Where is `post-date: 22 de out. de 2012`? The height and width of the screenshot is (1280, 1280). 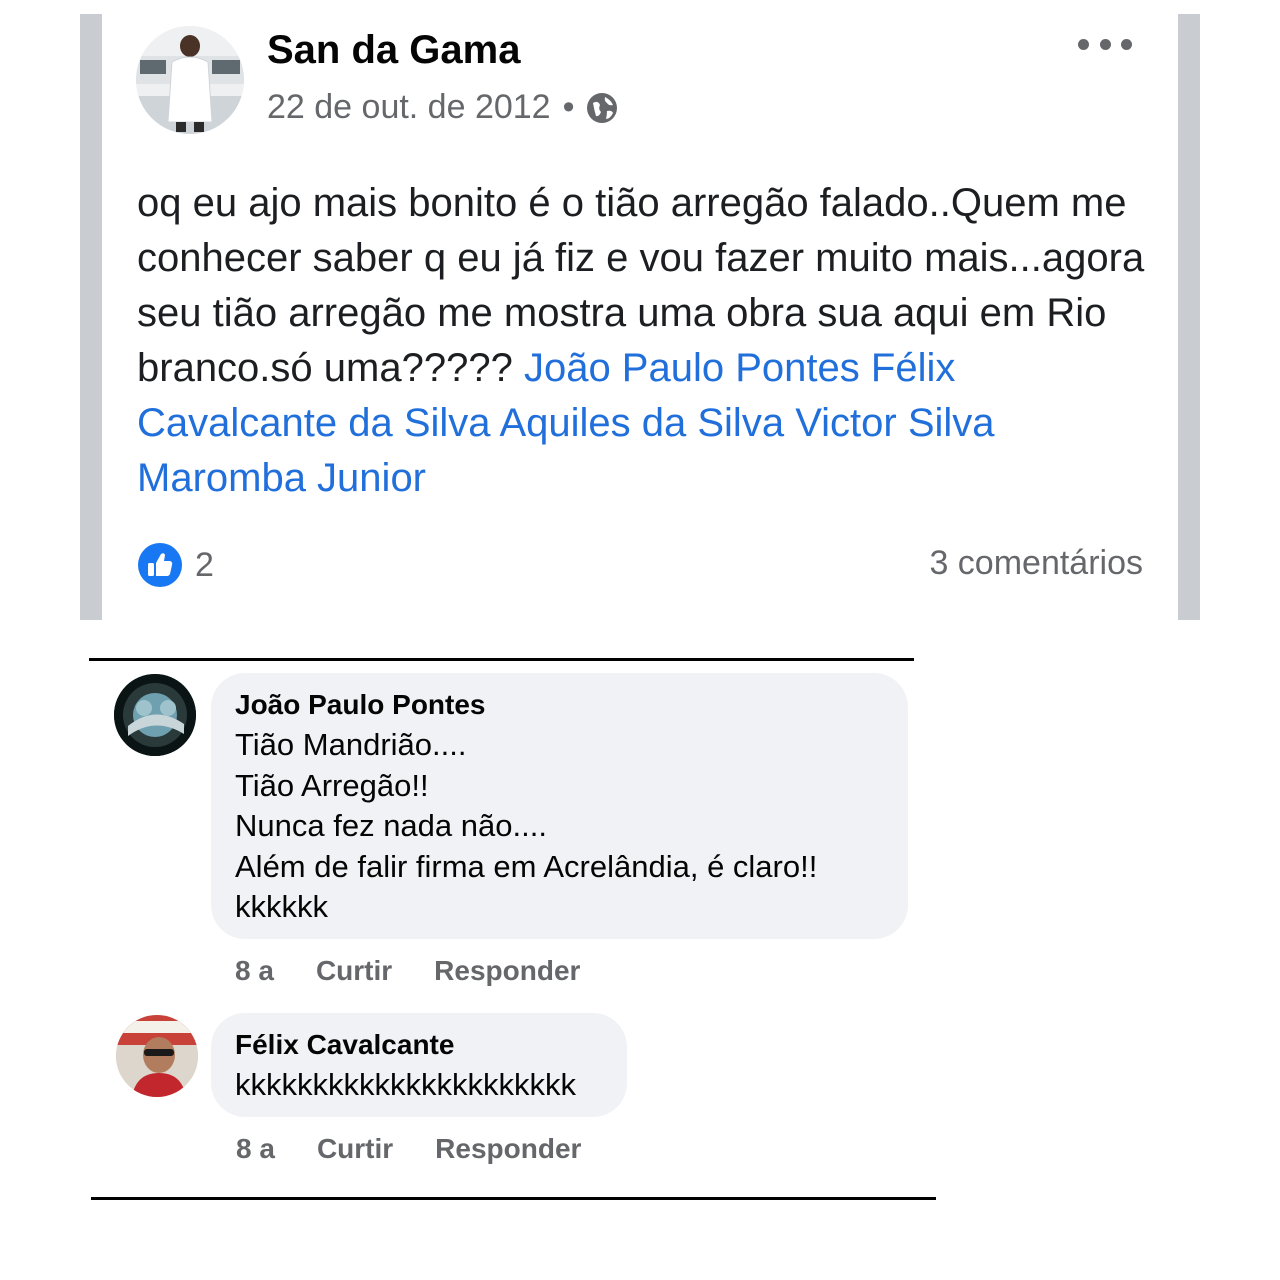 post-date: 22 de out. de 2012 is located at coordinates (409, 107).